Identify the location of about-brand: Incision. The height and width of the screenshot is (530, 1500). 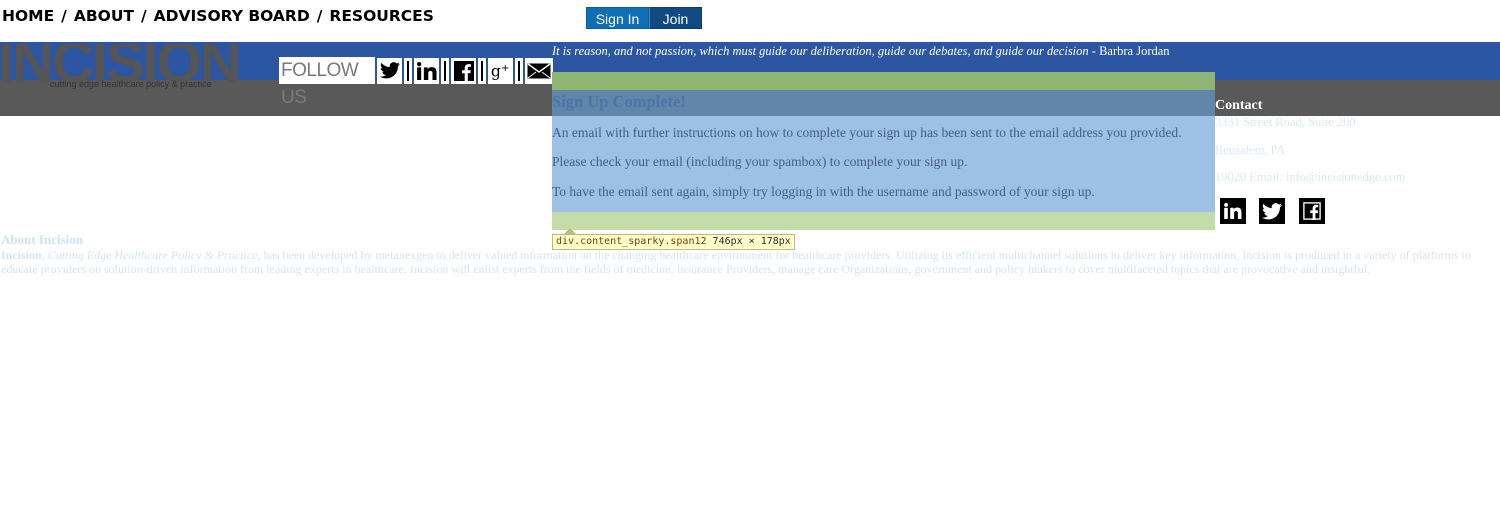
(21, 255).